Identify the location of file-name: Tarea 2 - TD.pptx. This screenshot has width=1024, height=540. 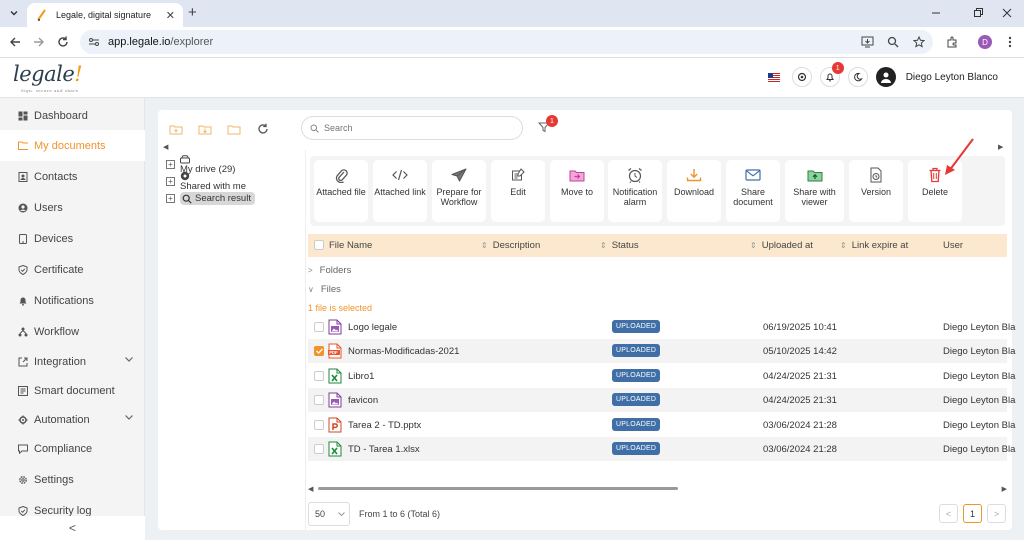
(384, 425).